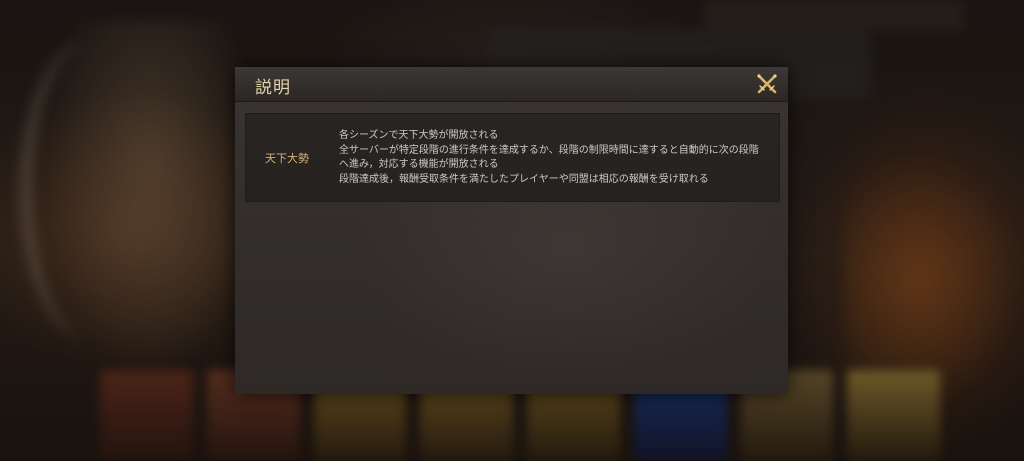 This screenshot has height=461, width=1024. What do you see at coordinates (287, 158) in the screenshot?
I see `info-row-label: 天下大勢` at bounding box center [287, 158].